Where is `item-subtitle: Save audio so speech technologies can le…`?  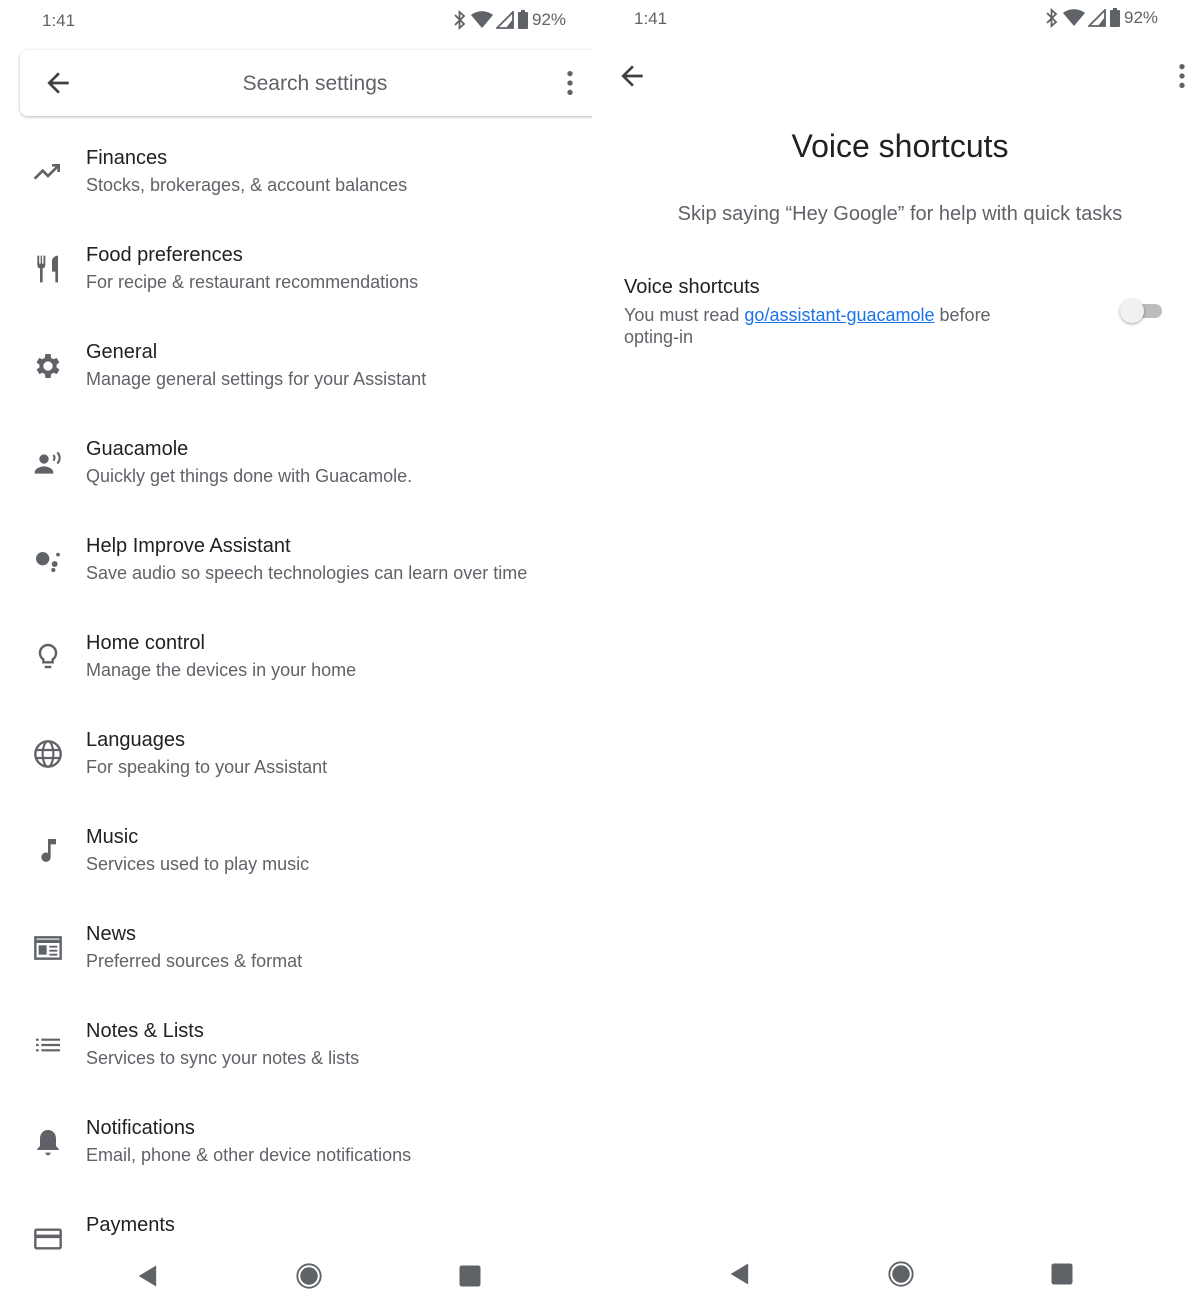 item-subtitle: Save audio so speech technologies can le… is located at coordinates (307, 573).